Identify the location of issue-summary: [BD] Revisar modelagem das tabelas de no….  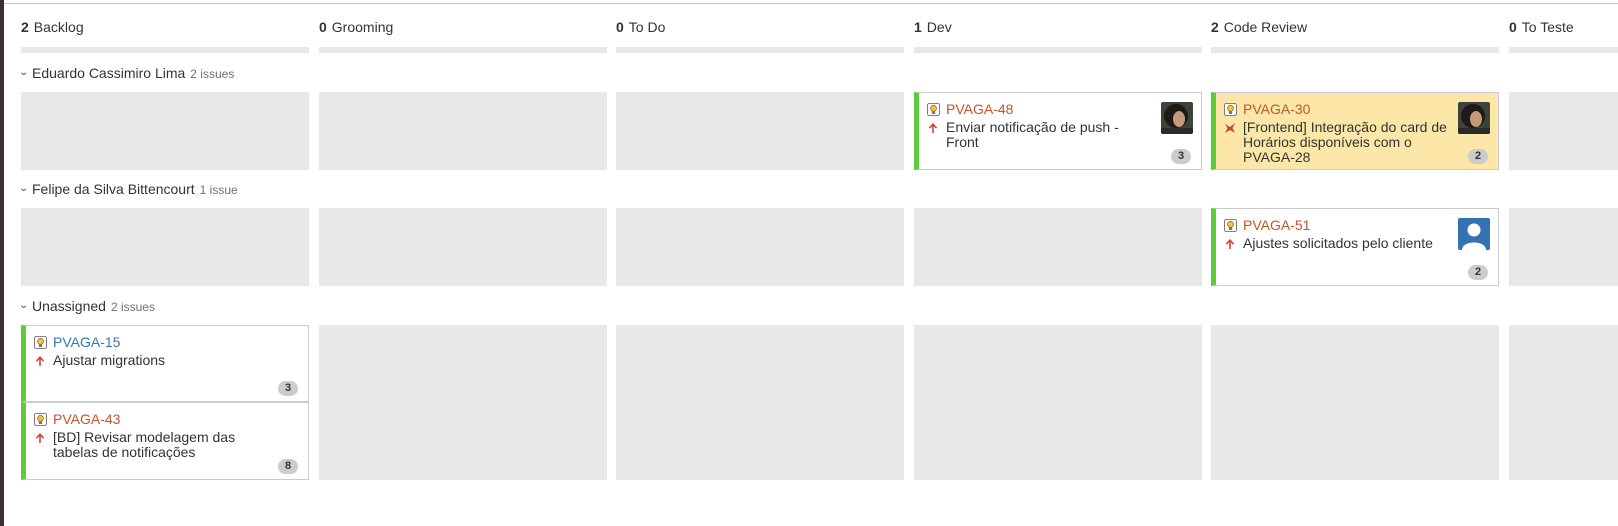
(144, 444).